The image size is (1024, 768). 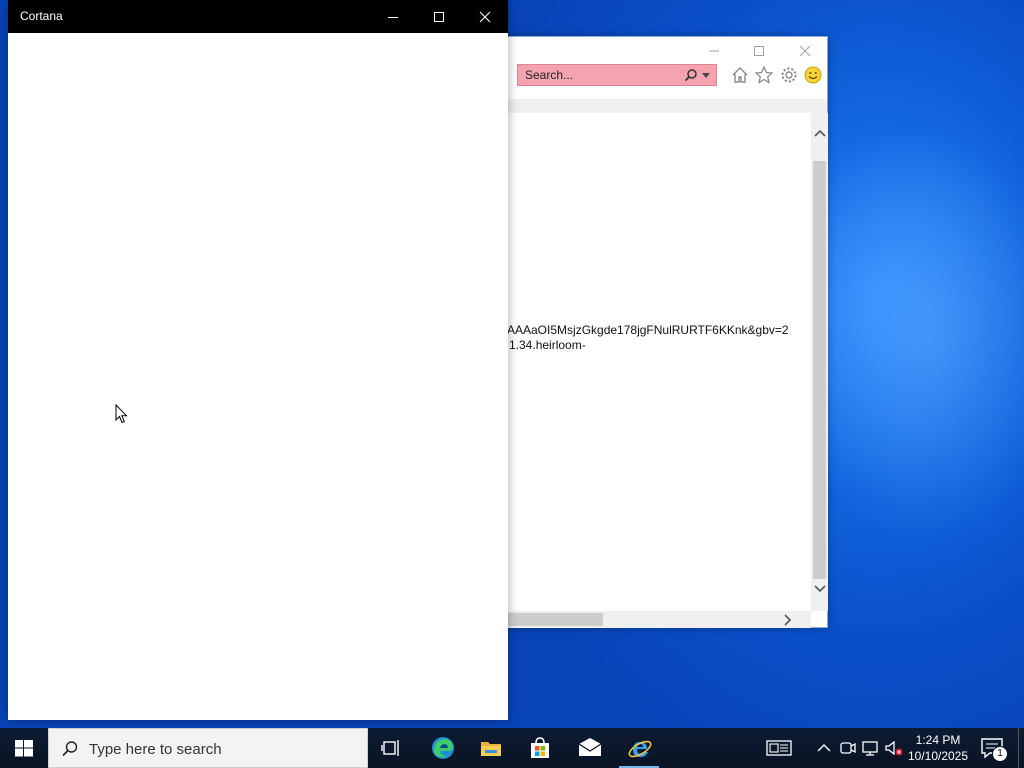 I want to click on file-explorer-icon, so click(x=491, y=749).